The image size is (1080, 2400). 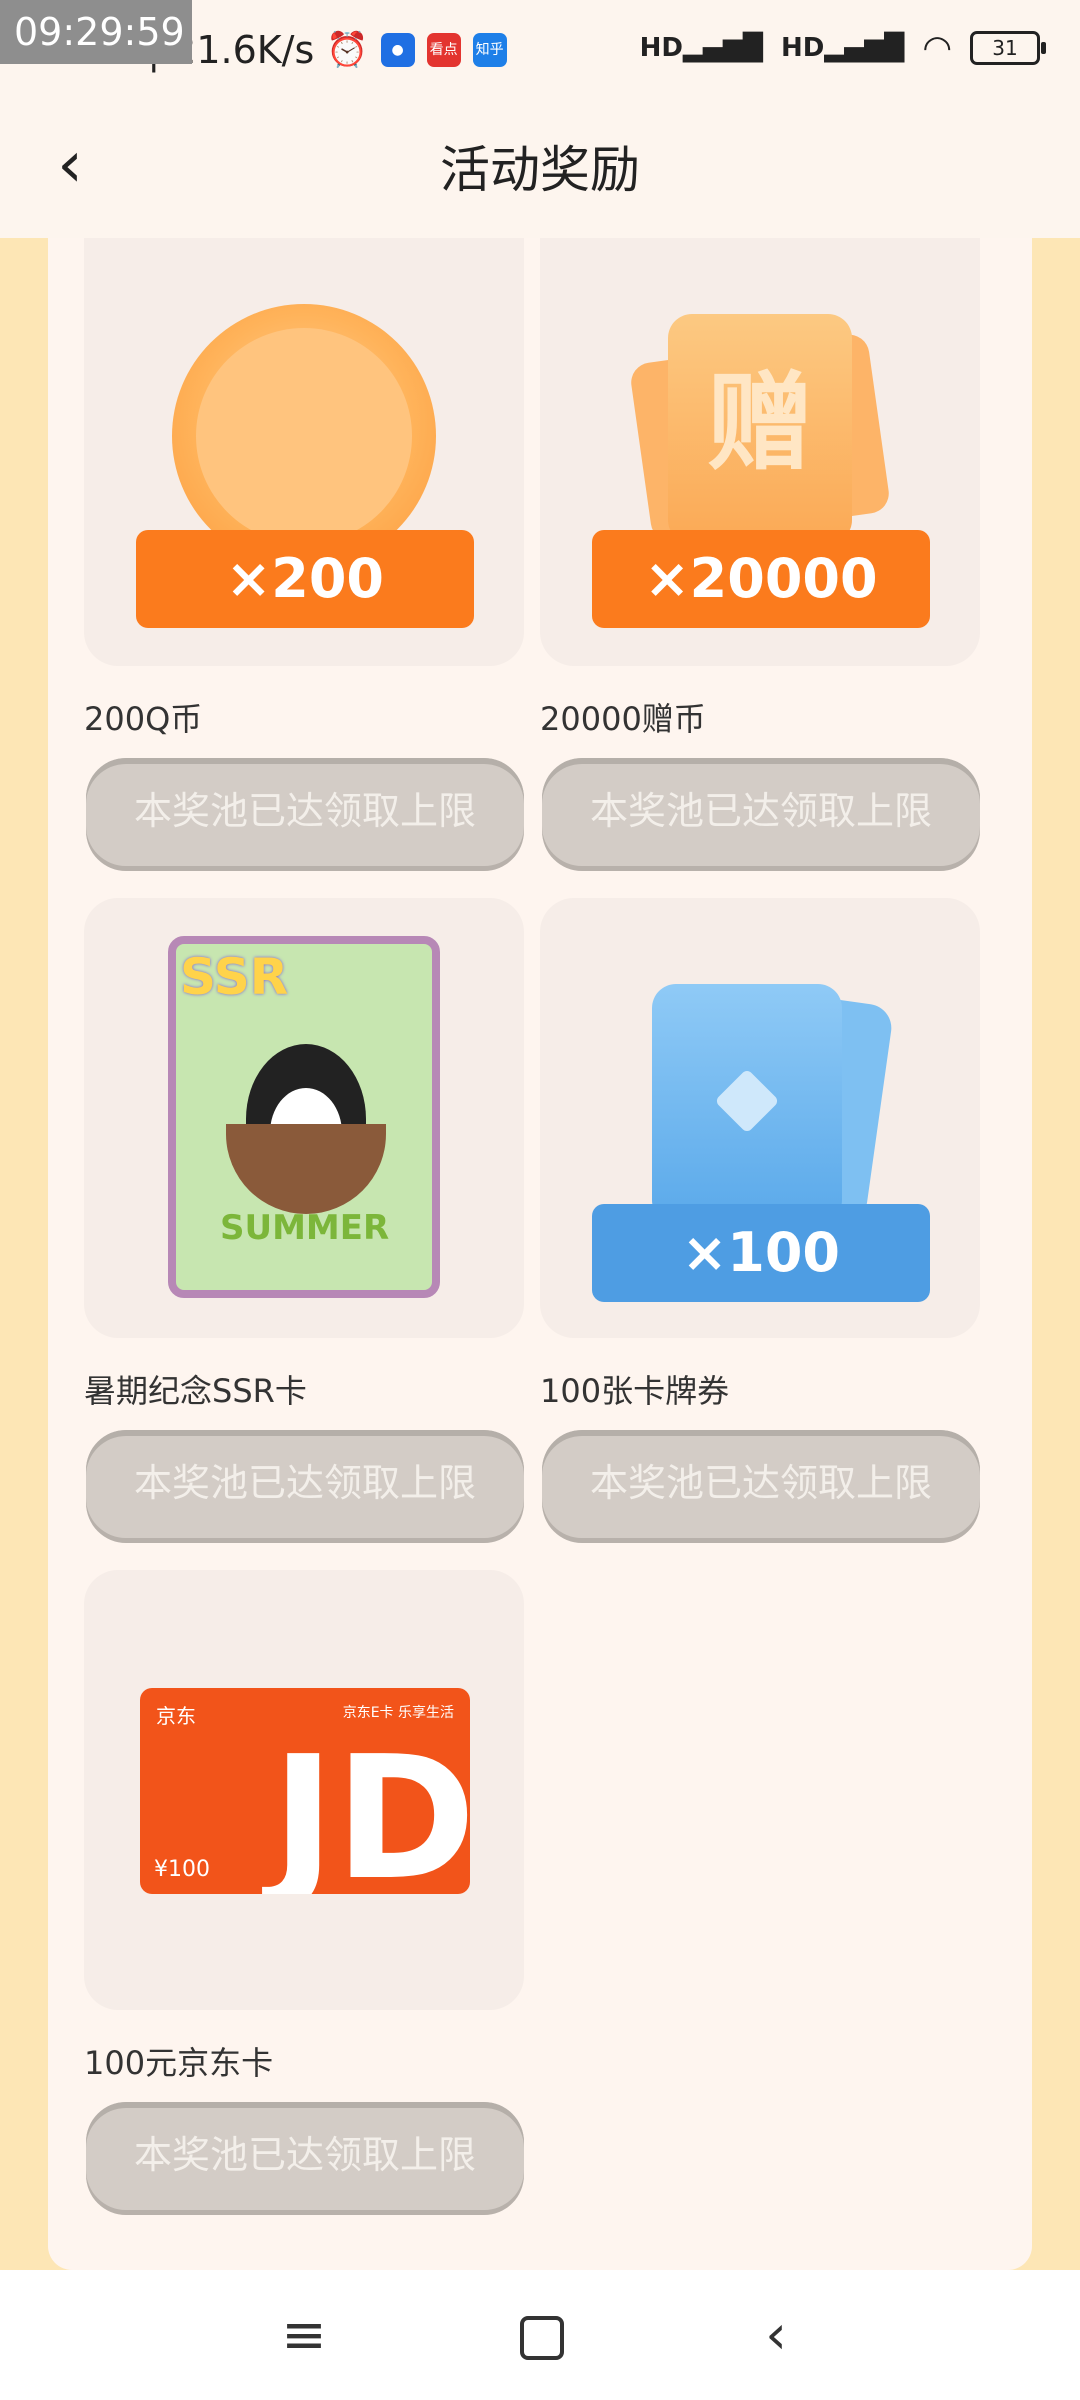 What do you see at coordinates (760, 429) in the screenshot?
I see `gift-ticket-icon: 赠` at bounding box center [760, 429].